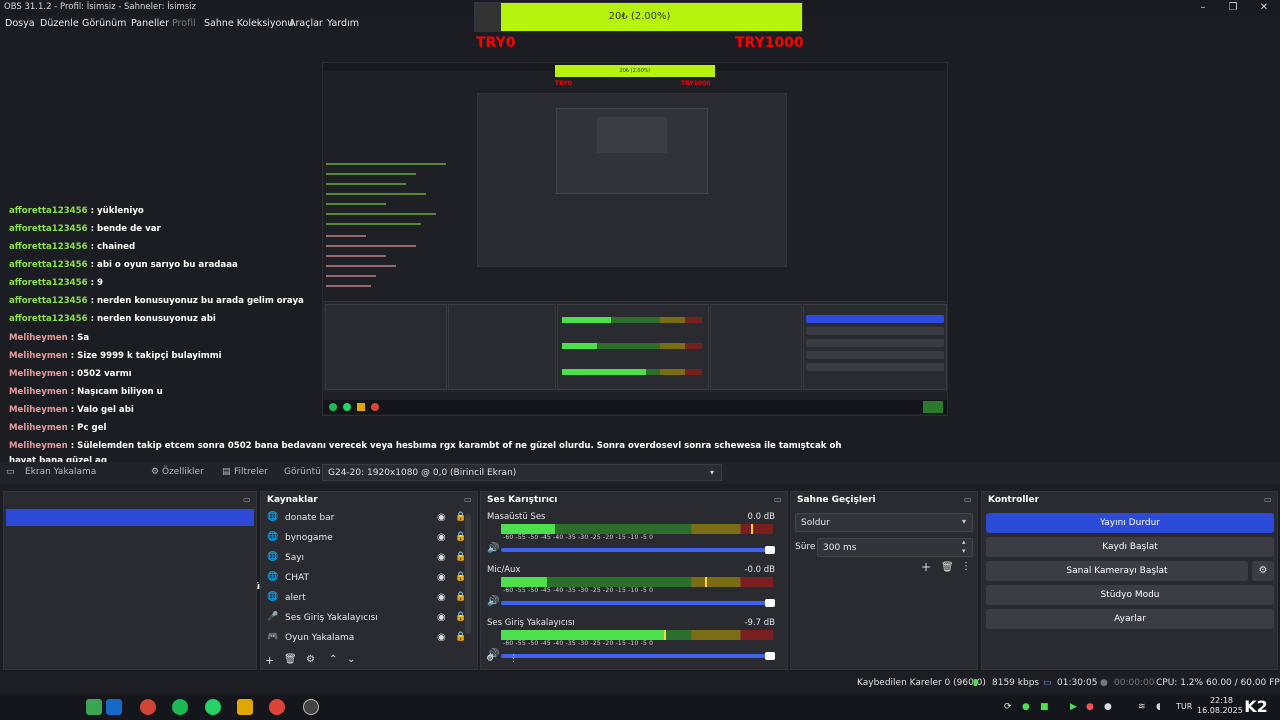 The width and height of the screenshot is (1280, 720). I want to click on stepper-down-icon: ▾, so click(964, 551).